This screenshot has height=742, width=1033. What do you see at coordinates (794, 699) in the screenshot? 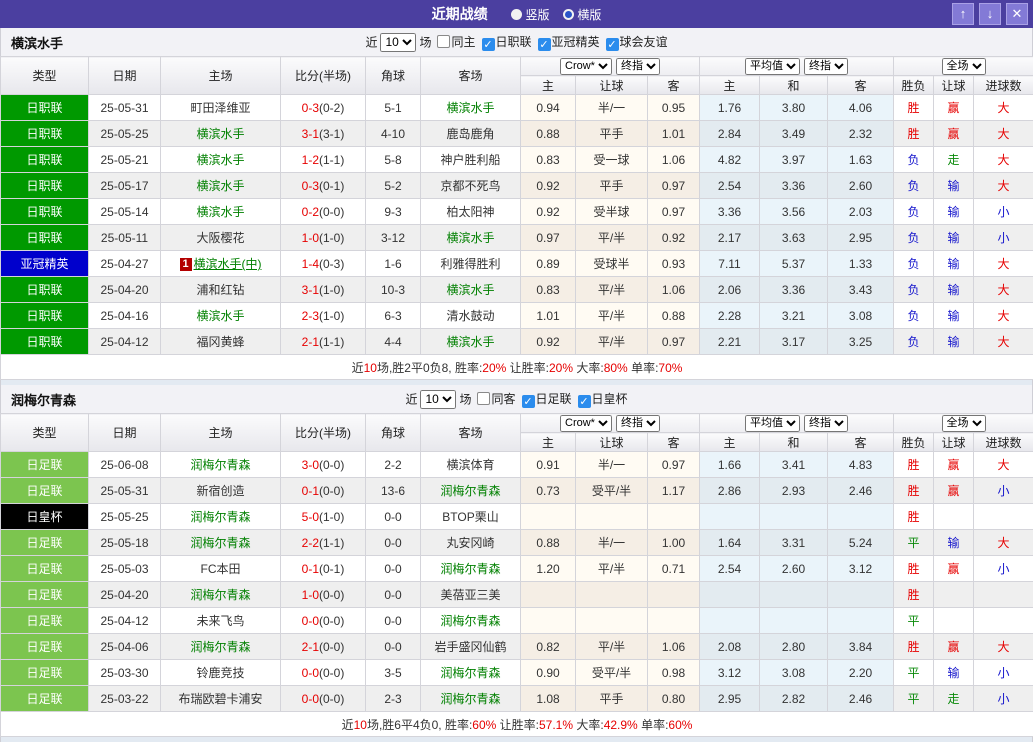
I see `avg-draw-cell: 2.82` at bounding box center [794, 699].